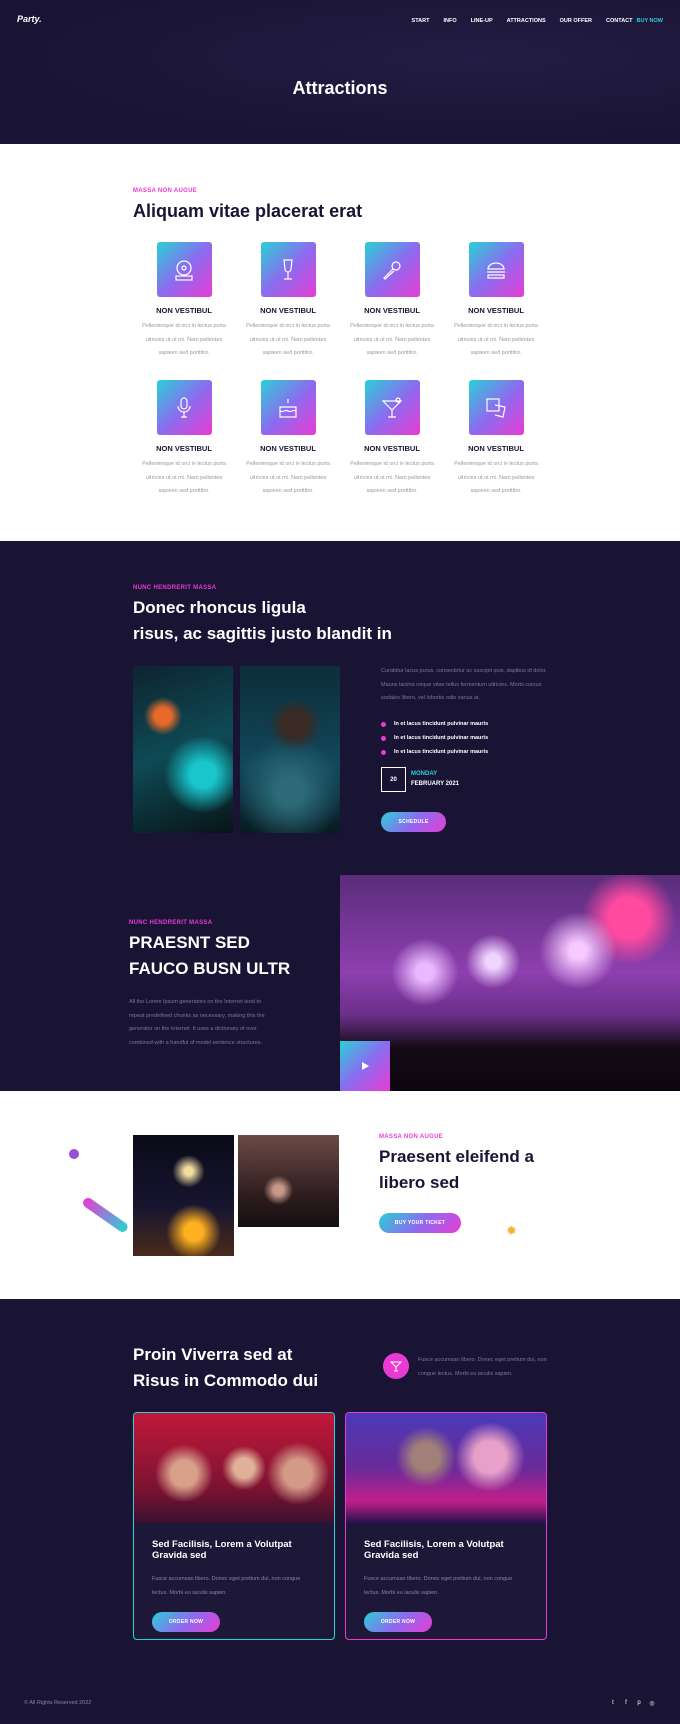 This screenshot has width=680, height=1724. I want to click on decor-dot, so click(74, 1154).